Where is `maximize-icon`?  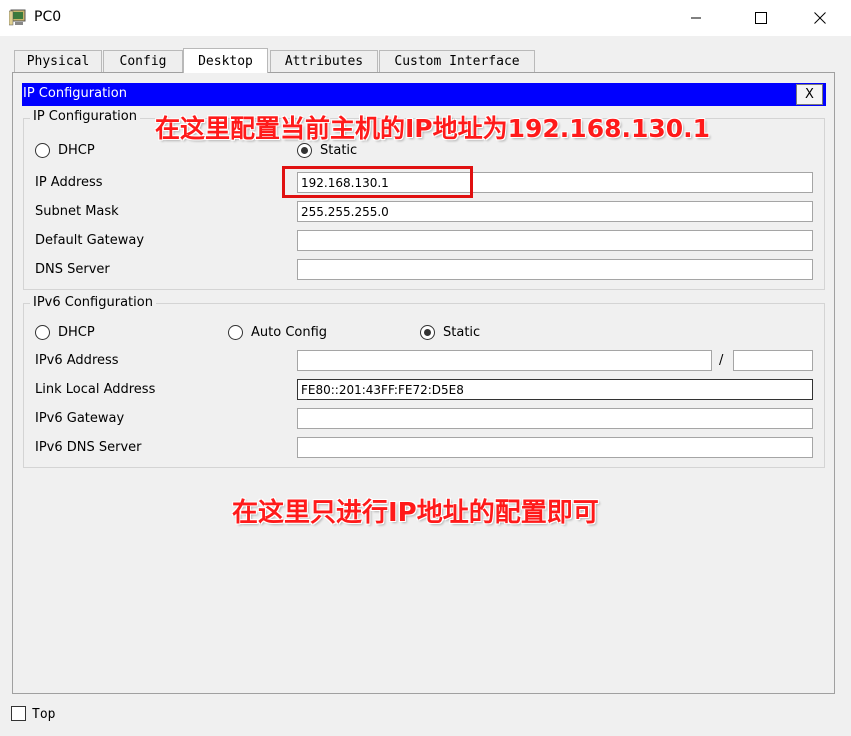 maximize-icon is located at coordinates (761, 18).